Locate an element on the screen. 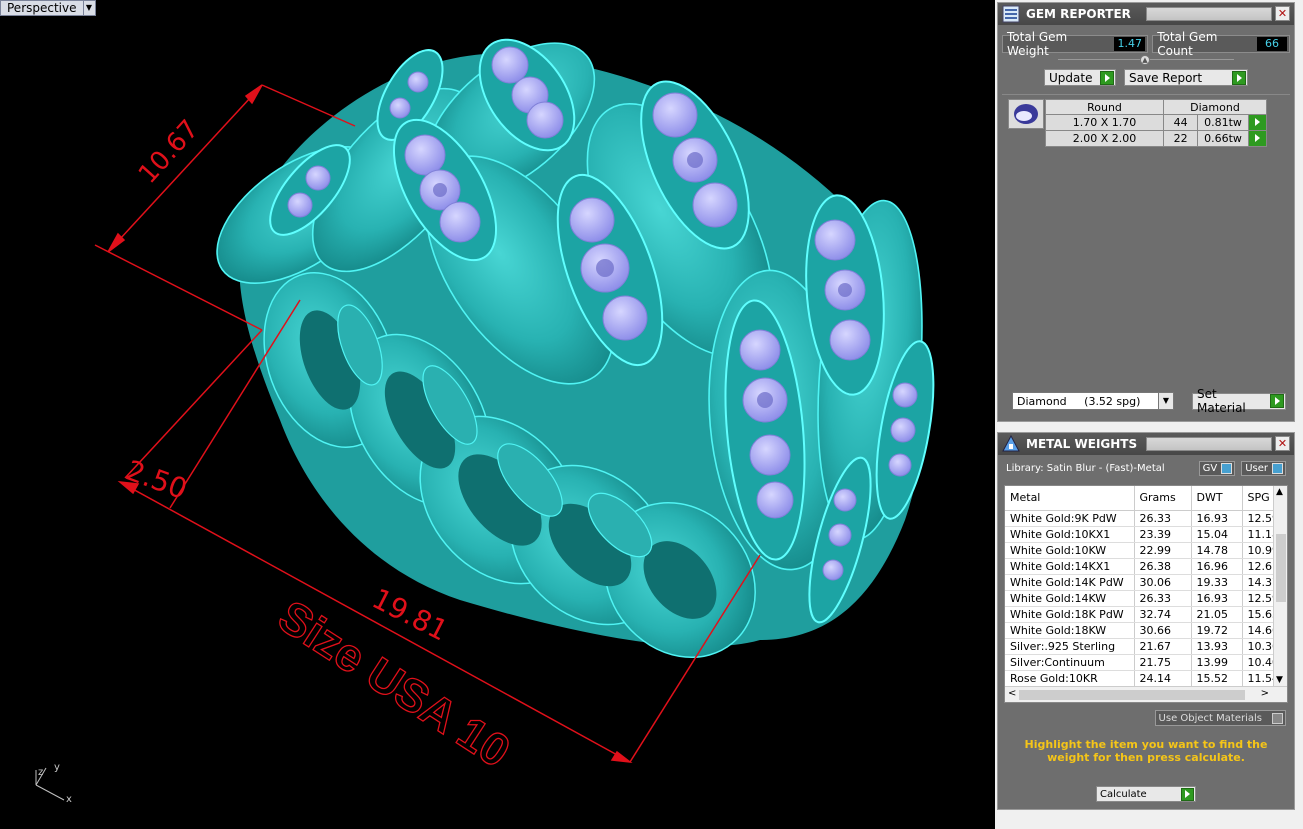 The image size is (1303, 829). set-material-button: Set Material is located at coordinates (1239, 401).